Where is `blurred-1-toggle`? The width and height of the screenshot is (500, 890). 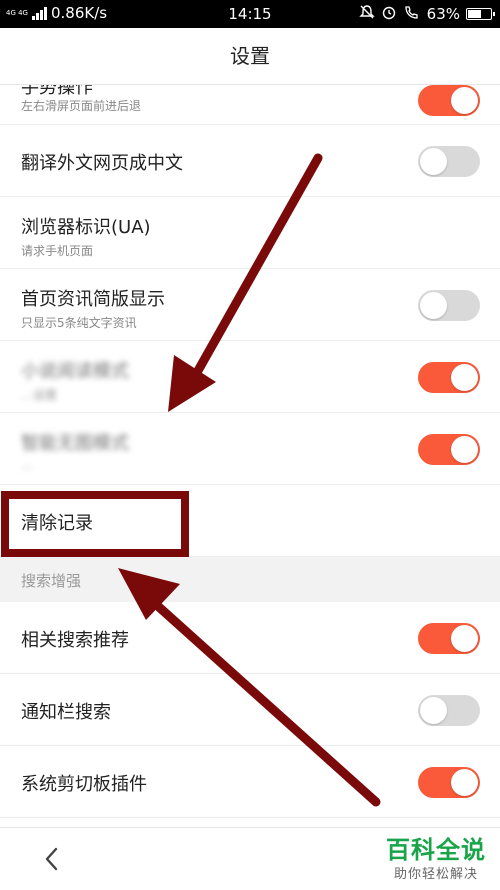
blurred-1-toggle is located at coordinates (449, 377).